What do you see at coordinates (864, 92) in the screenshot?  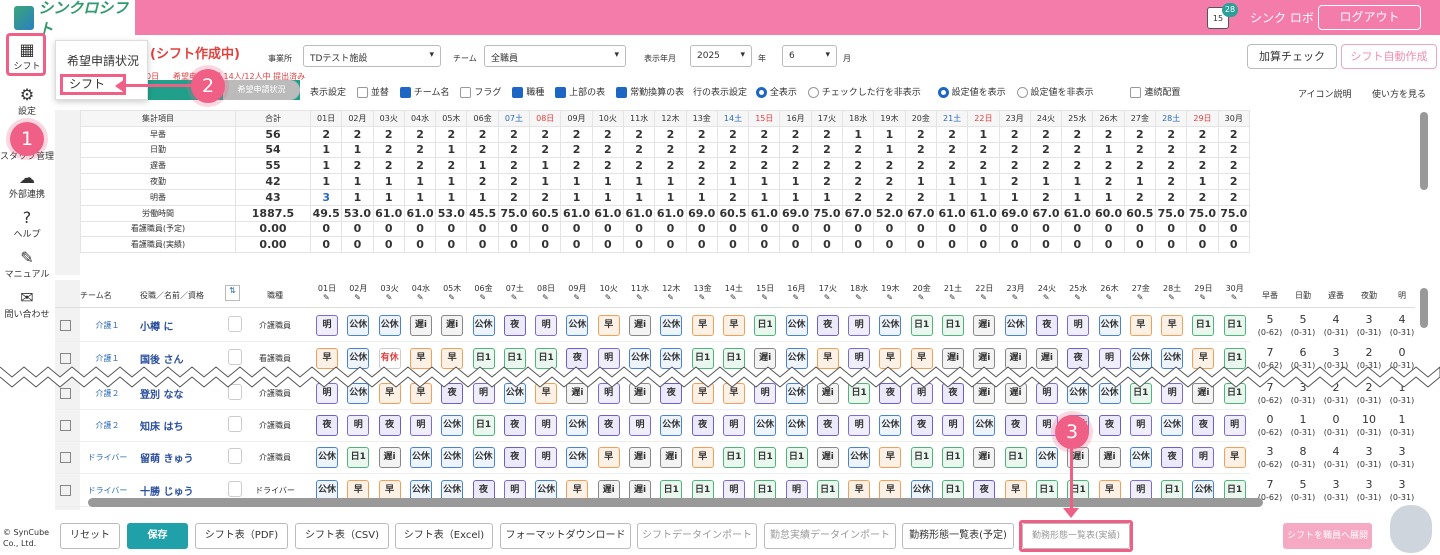 I see `radio-hide-checked: チェックした行を非表示` at bounding box center [864, 92].